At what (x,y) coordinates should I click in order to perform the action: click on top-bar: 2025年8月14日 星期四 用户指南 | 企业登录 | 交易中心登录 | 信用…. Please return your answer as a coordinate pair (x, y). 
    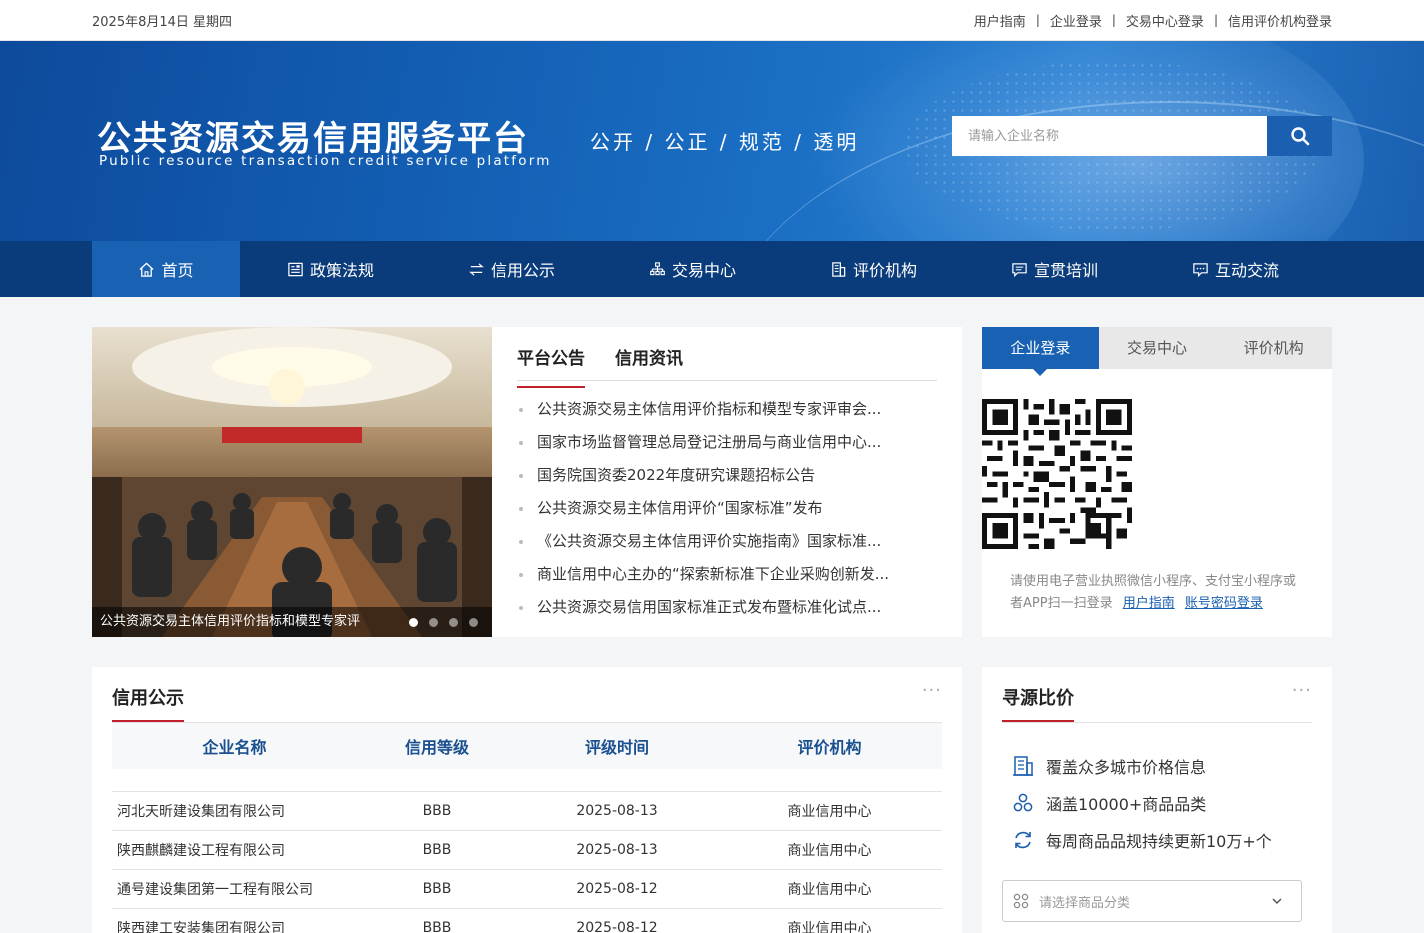
    Looking at the image, I should click on (712, 20).